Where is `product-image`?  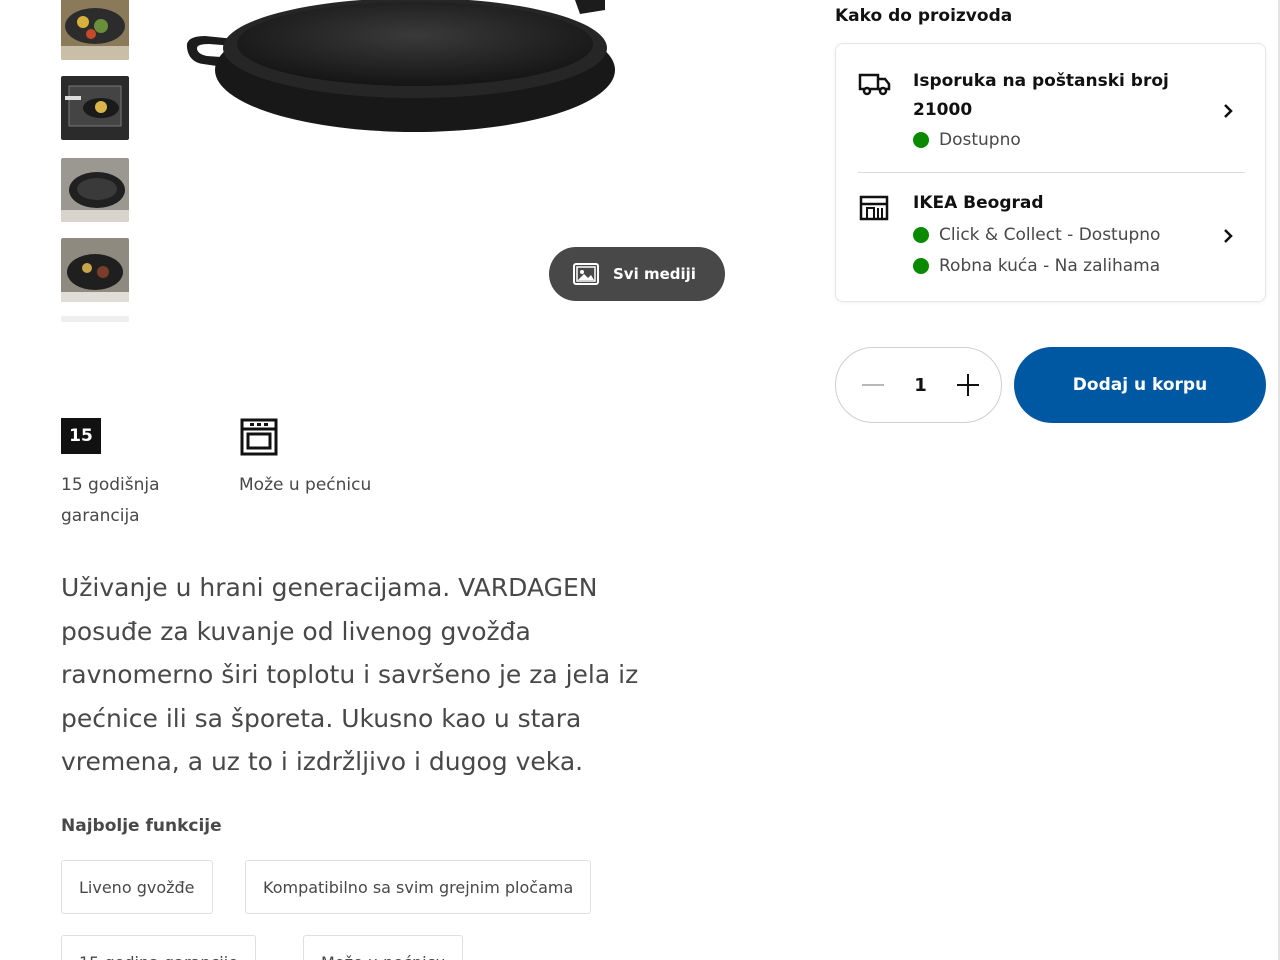
product-image is located at coordinates (400, 70).